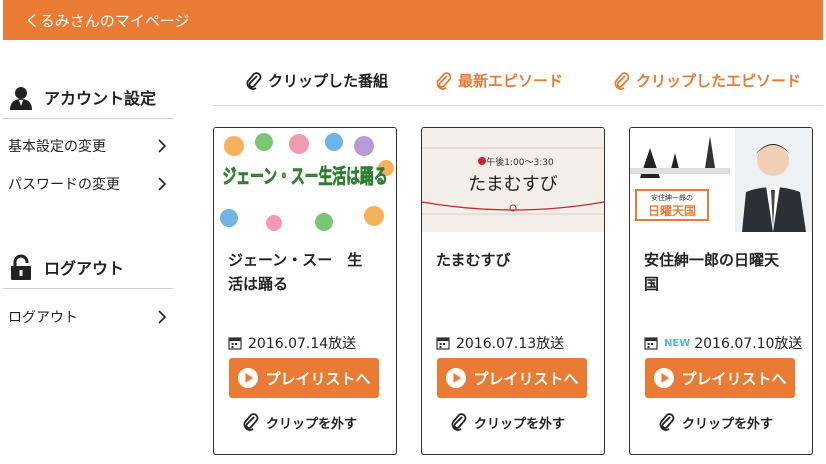 This screenshot has width=826, height=464. What do you see at coordinates (302, 344) in the screenshot?
I see `broadcast-date-text: 2016.07.14放送` at bounding box center [302, 344].